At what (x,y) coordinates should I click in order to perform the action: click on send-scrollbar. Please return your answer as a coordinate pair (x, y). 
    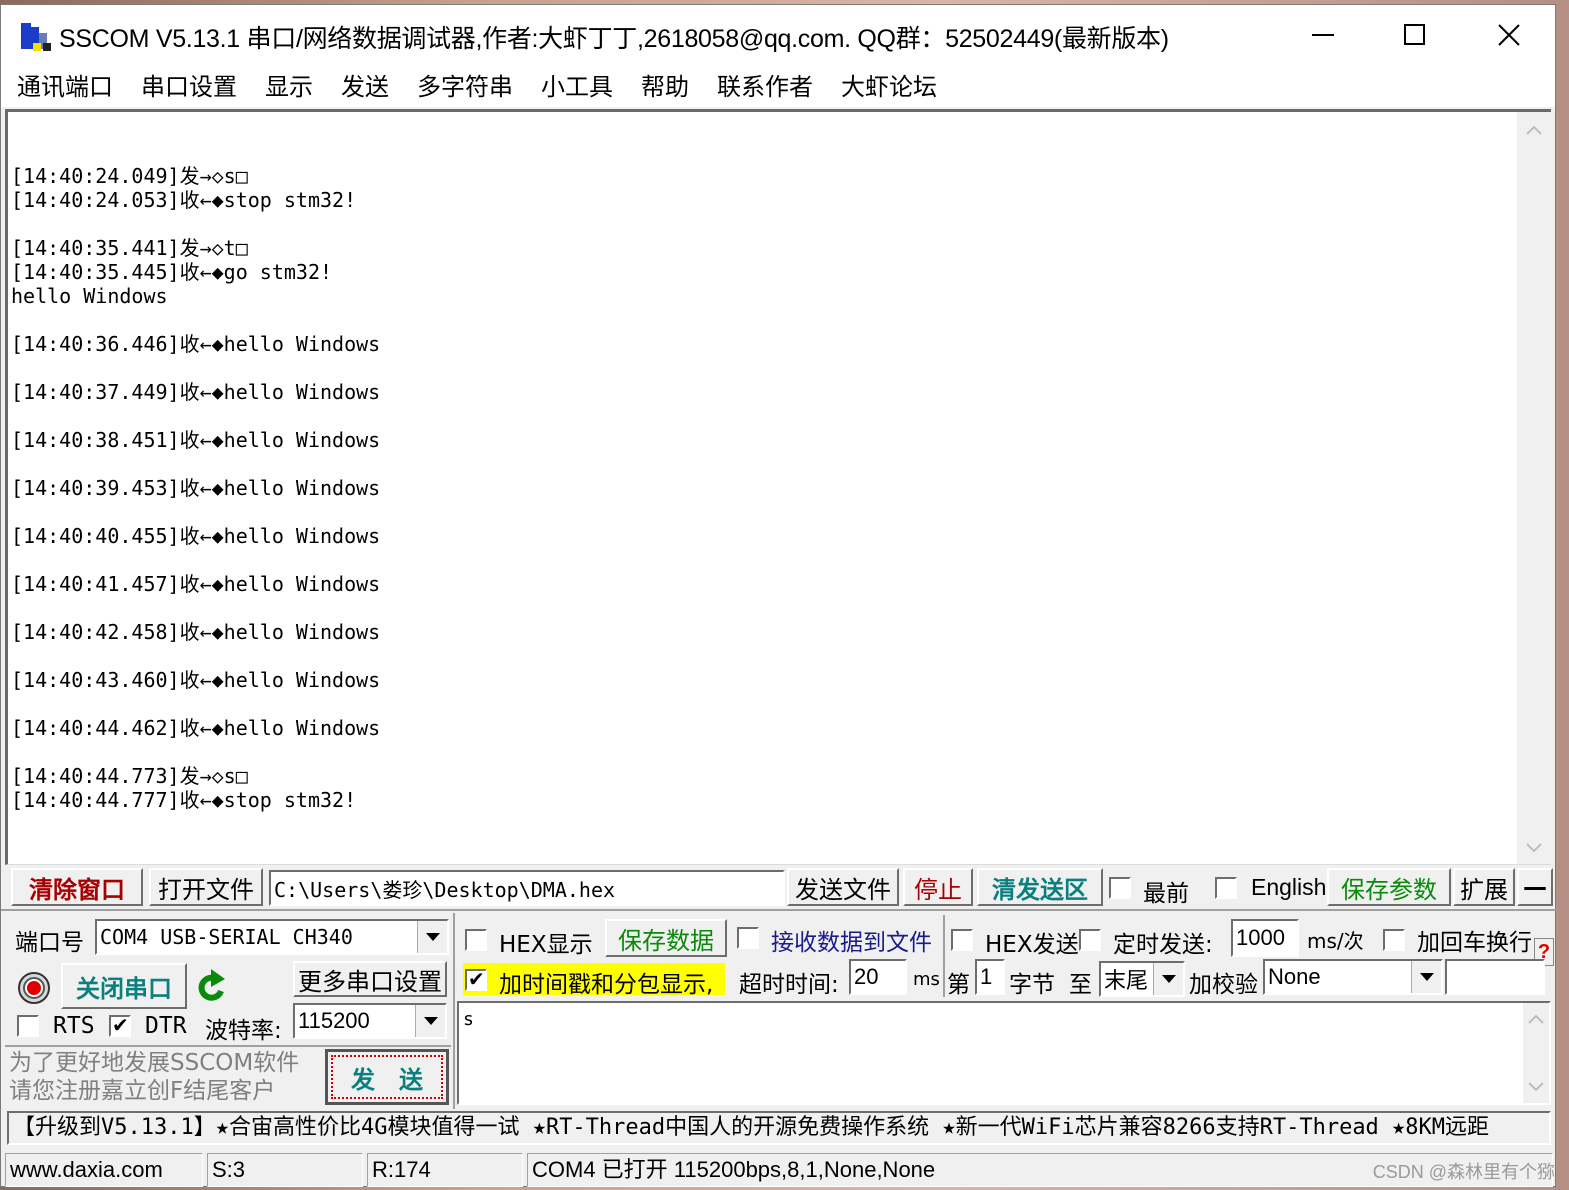
    Looking at the image, I should click on (1536, 1053).